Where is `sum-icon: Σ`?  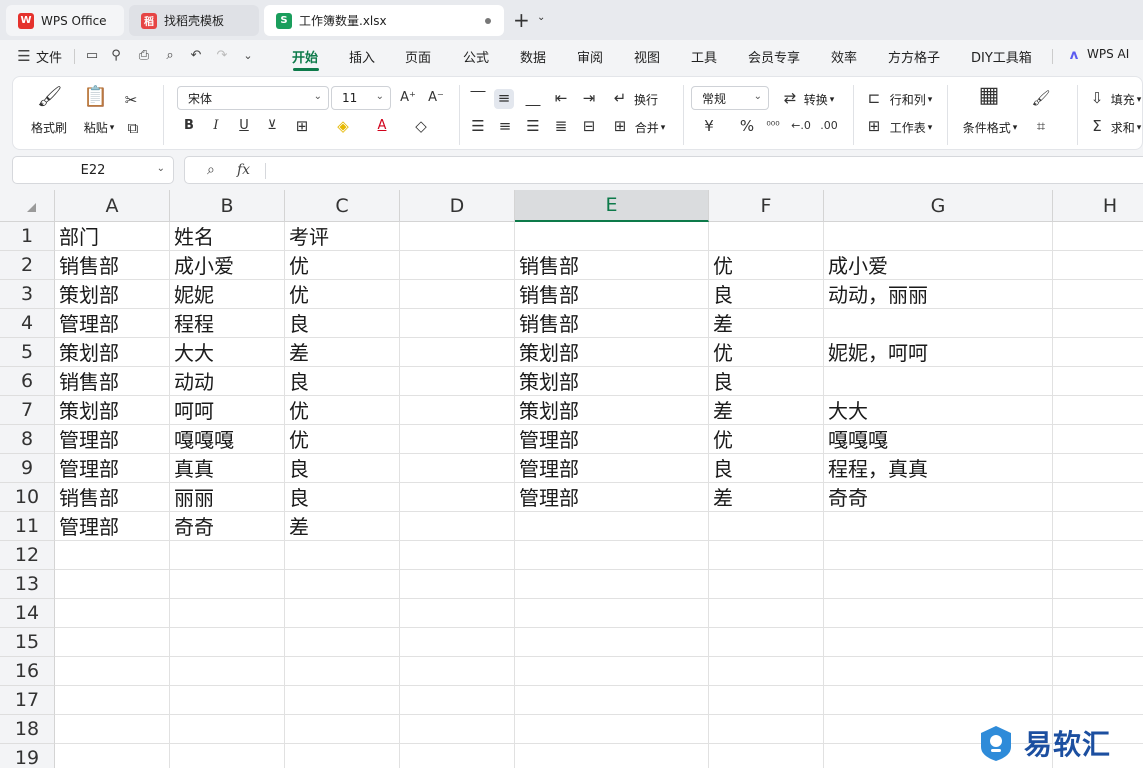 sum-icon: Σ is located at coordinates (1097, 127).